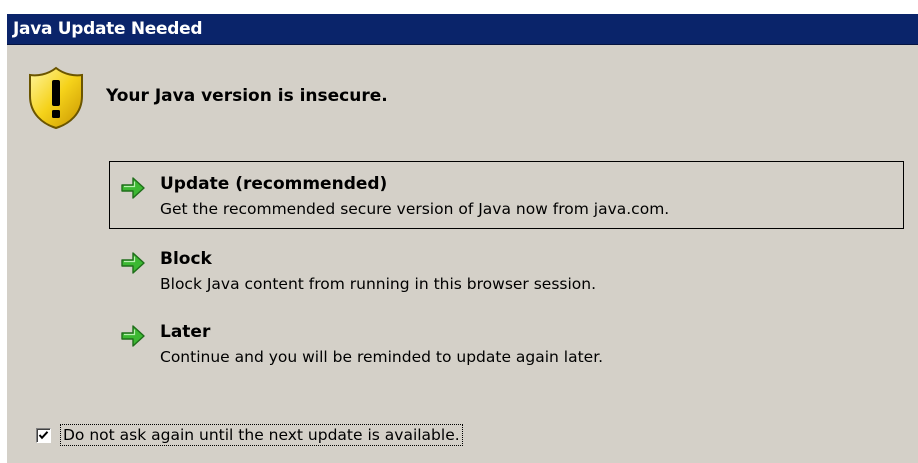  What do you see at coordinates (462, 29) in the screenshot?
I see `title-bar: Java Update Needed` at bounding box center [462, 29].